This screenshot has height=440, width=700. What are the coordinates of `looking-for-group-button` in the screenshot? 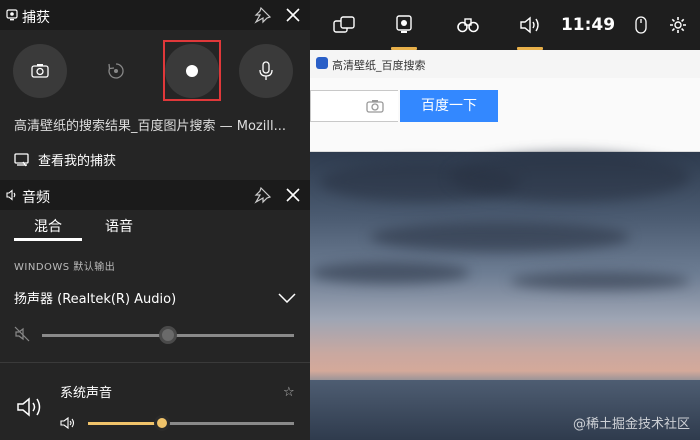 It's located at (468, 25).